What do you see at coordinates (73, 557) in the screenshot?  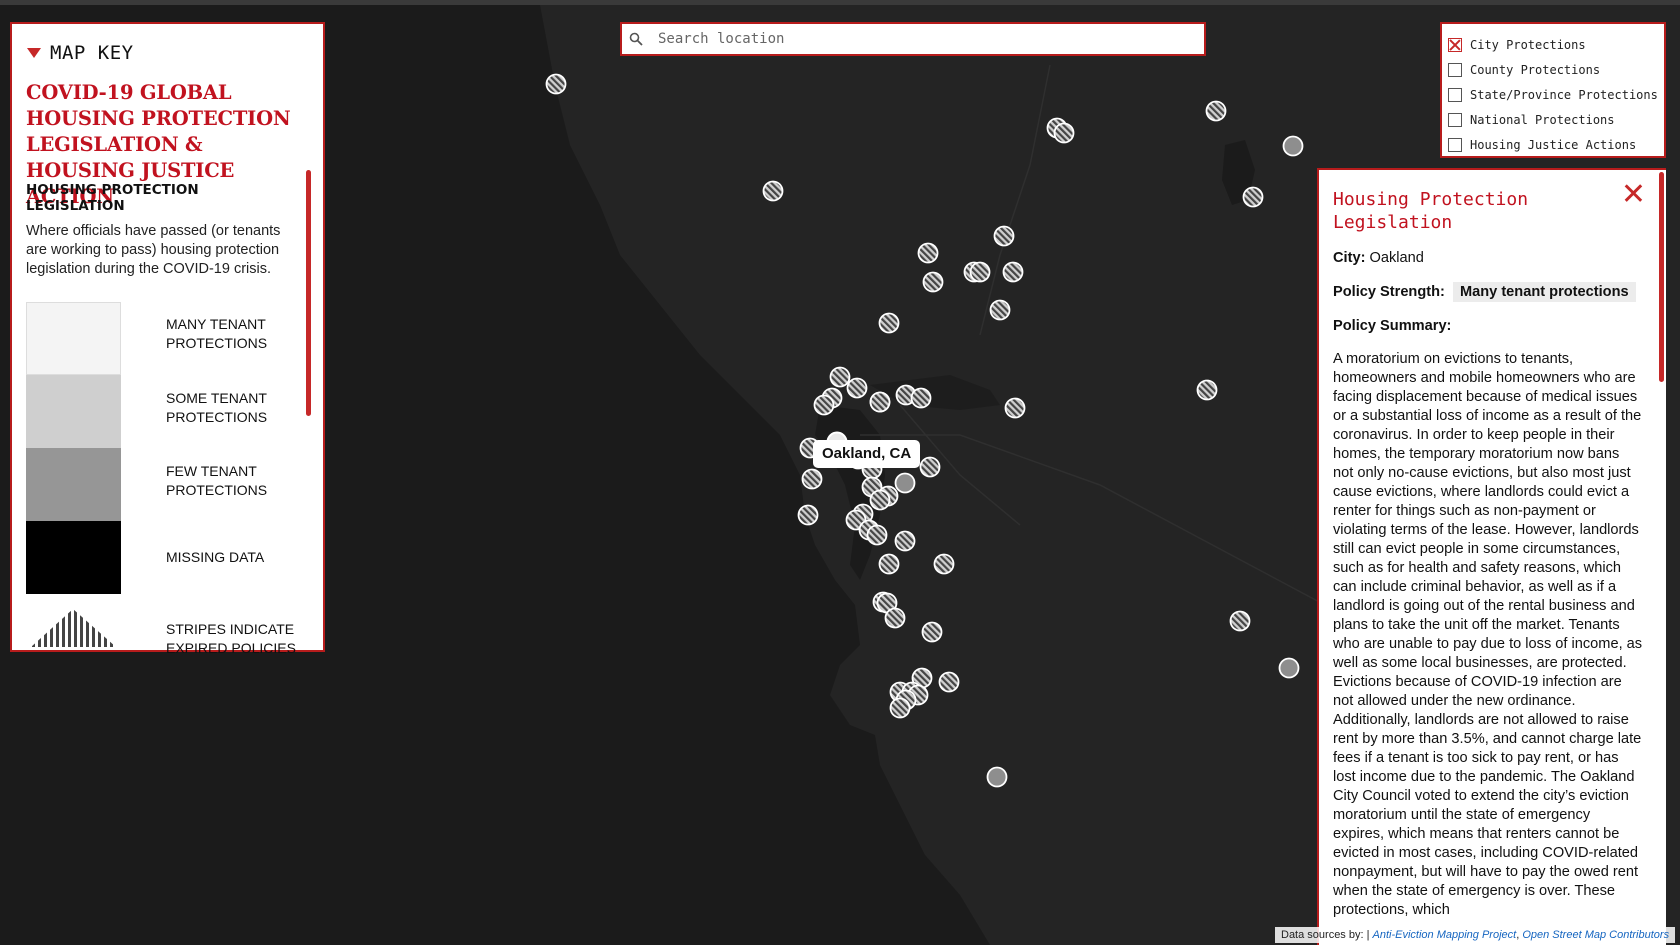 I see `swatch-missing` at bounding box center [73, 557].